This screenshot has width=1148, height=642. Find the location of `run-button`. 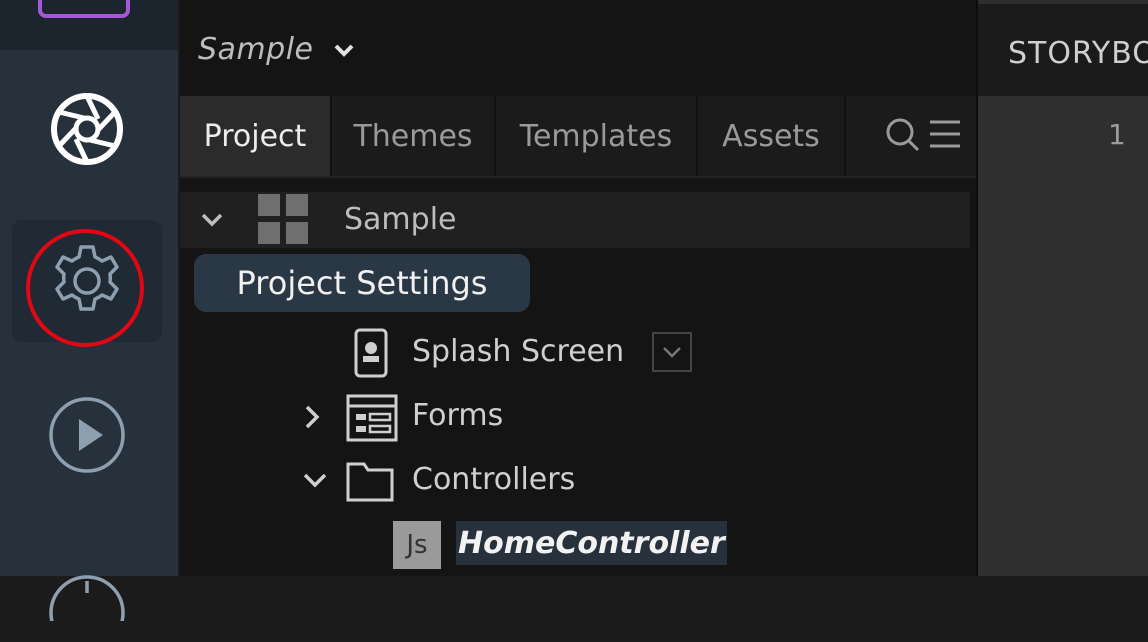

run-button is located at coordinates (87, 435).